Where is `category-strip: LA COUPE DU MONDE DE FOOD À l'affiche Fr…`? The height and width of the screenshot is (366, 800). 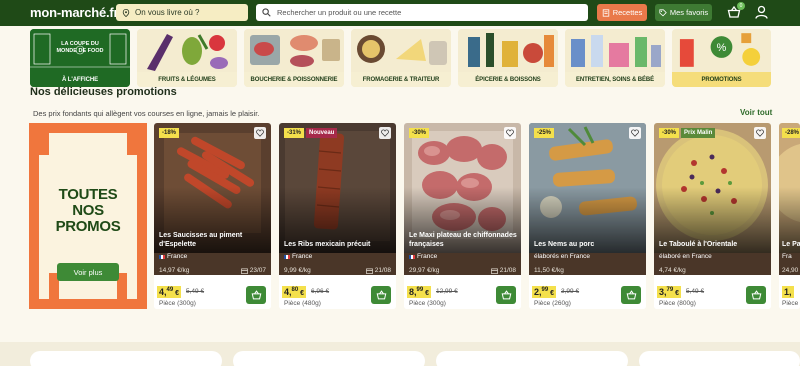 category-strip: LA COUPE DU MONDE DE FOOD À l'affiche Fr… is located at coordinates (400, 58).